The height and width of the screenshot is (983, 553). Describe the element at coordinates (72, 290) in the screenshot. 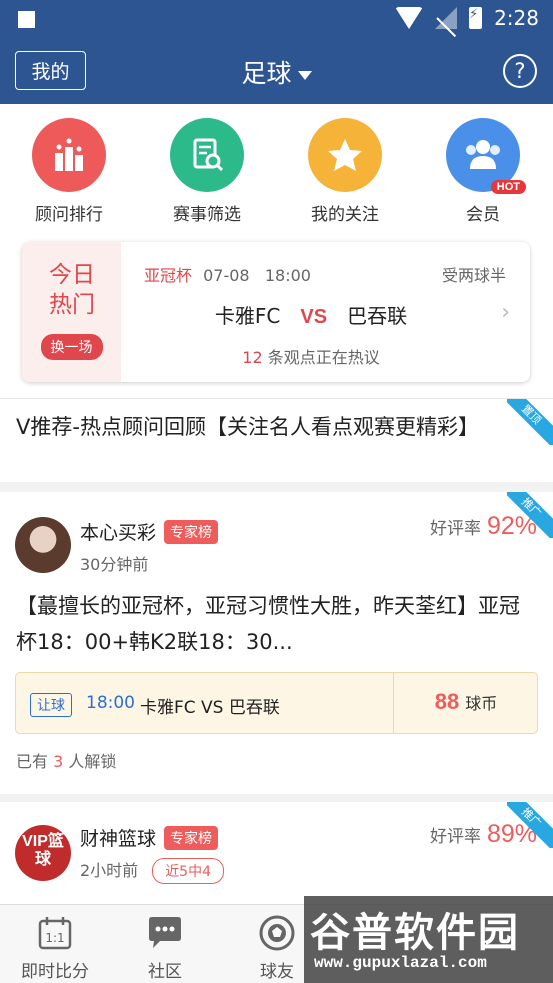

I see `today-hot-label: 今日热门` at that location.